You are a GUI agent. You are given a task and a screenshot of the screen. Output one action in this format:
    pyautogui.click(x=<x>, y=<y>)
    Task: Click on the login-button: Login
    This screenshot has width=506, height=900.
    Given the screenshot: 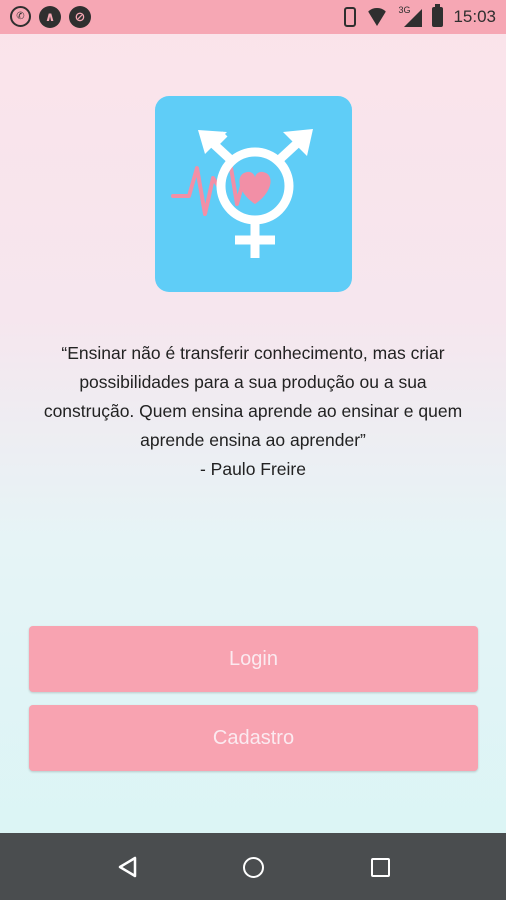 What is the action you would take?
    pyautogui.click(x=253, y=659)
    